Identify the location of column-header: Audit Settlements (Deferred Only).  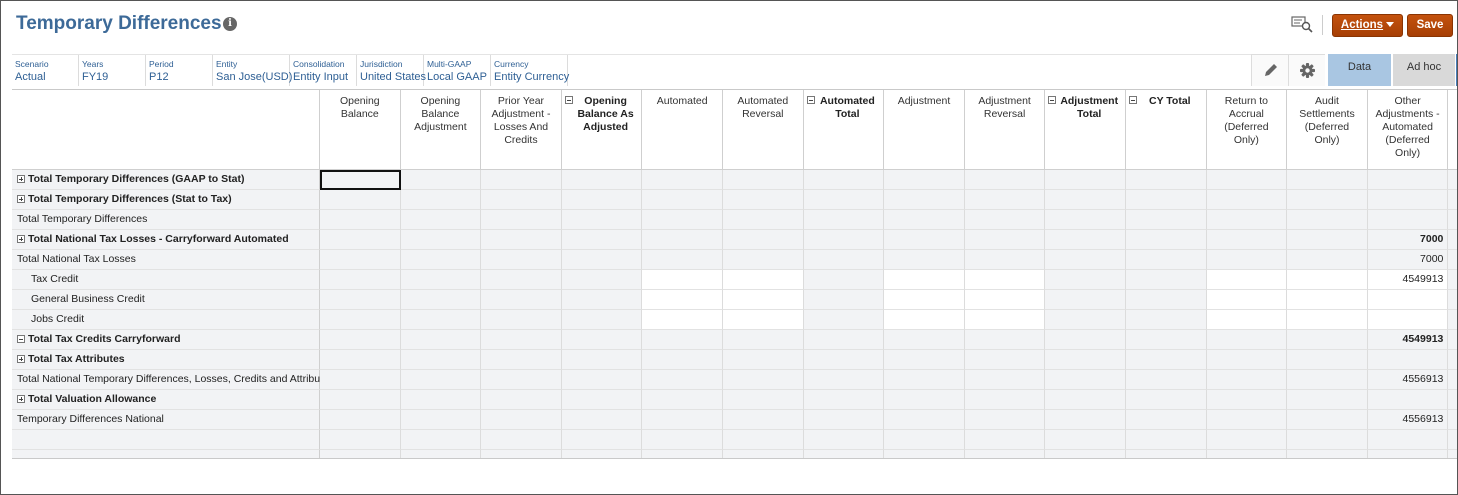
(1327, 130).